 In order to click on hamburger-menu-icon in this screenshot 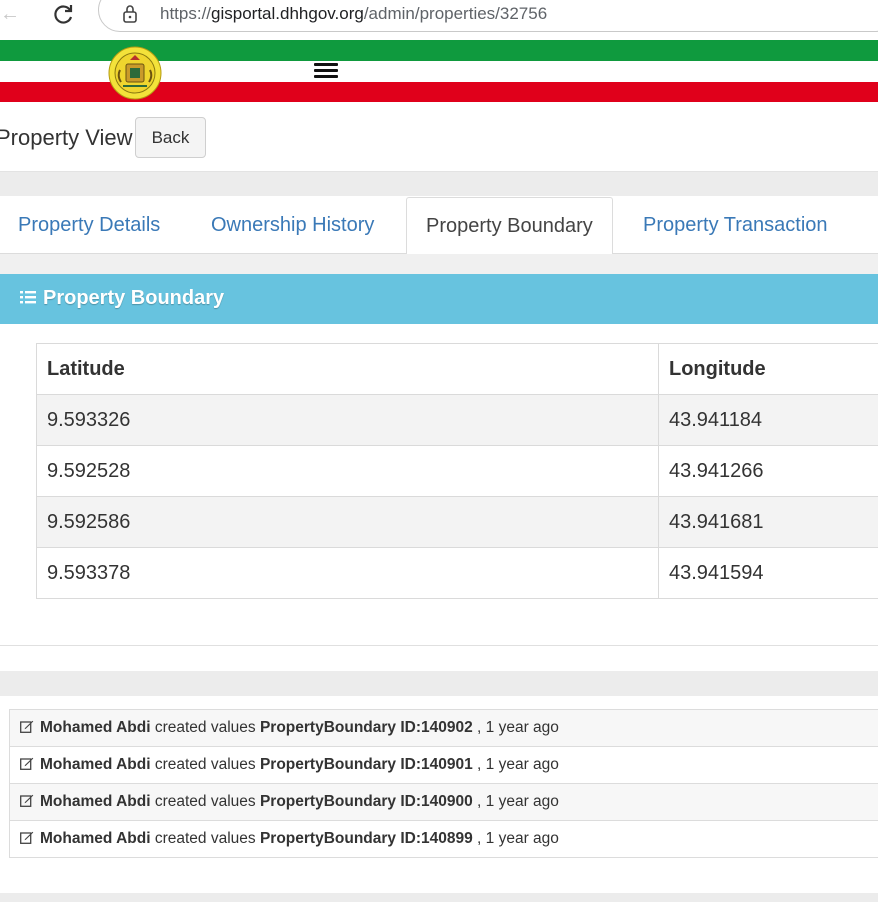, I will do `click(326, 71)`.